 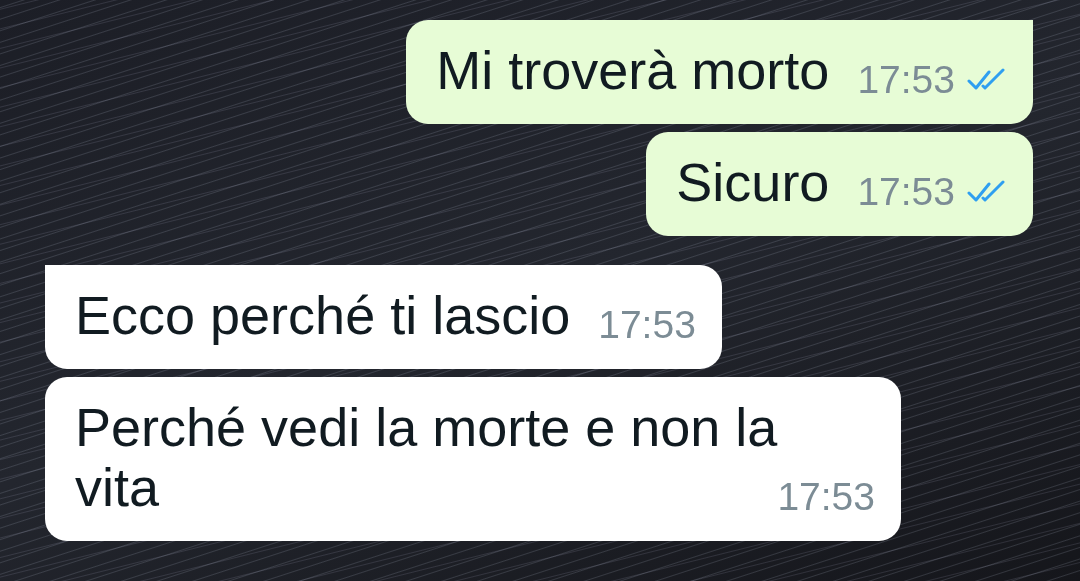 What do you see at coordinates (753, 182) in the screenshot?
I see `message-text: Sicuro` at bounding box center [753, 182].